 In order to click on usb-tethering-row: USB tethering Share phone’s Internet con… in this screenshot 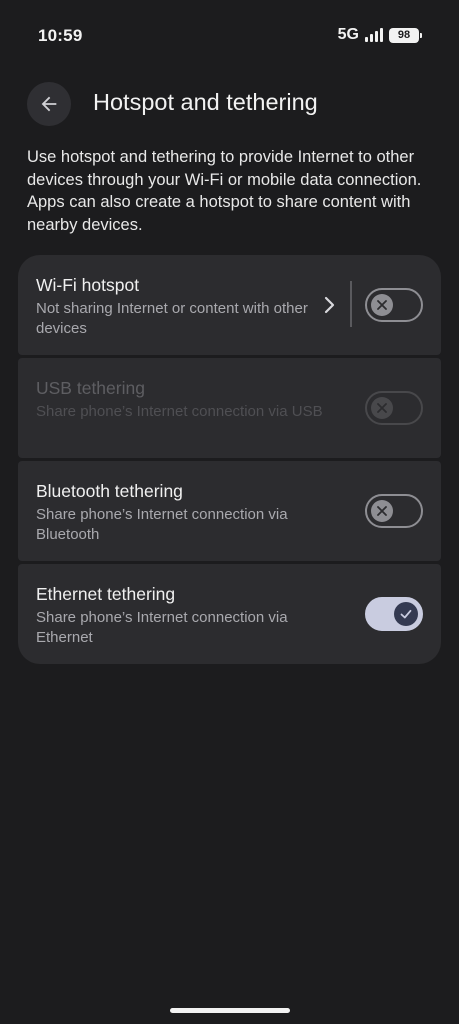, I will do `click(229, 408)`.